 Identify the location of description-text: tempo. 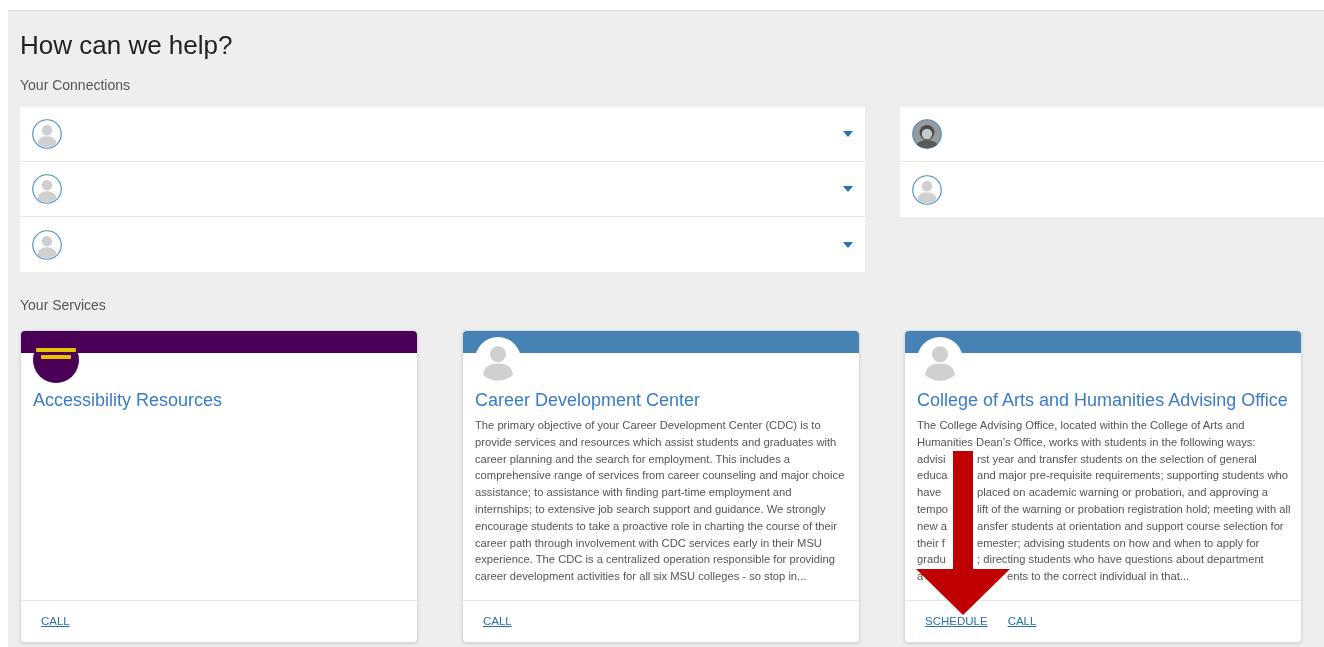
(933, 509).